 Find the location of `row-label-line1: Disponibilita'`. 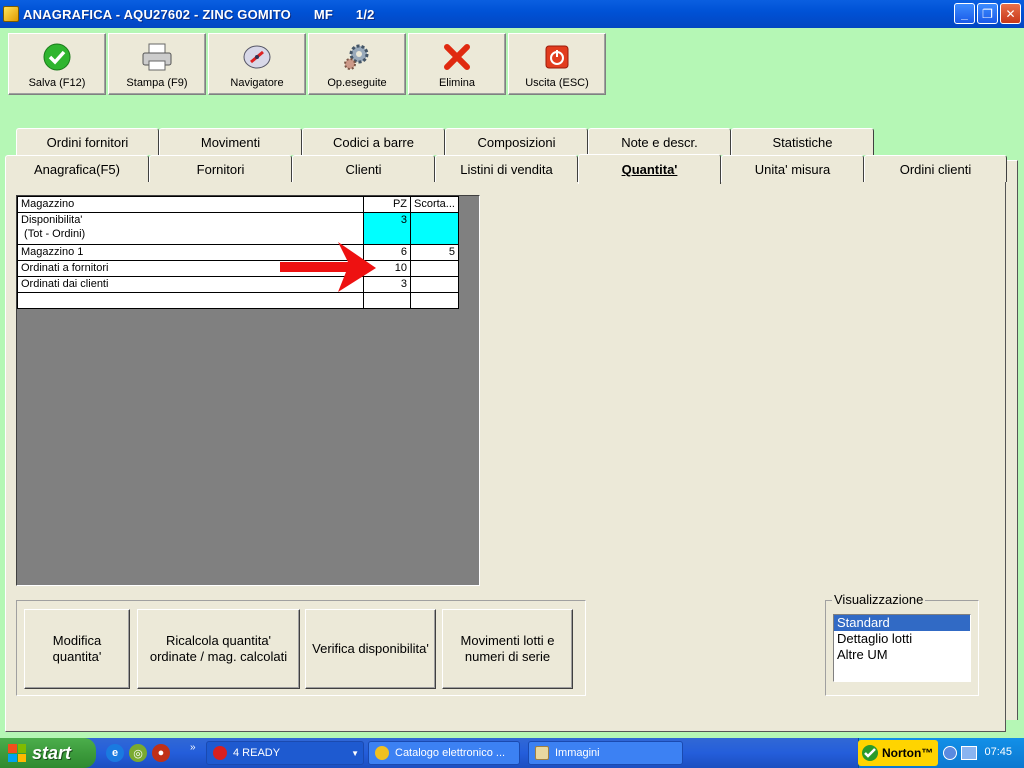

row-label-line1: Disponibilita' is located at coordinates (52, 220).